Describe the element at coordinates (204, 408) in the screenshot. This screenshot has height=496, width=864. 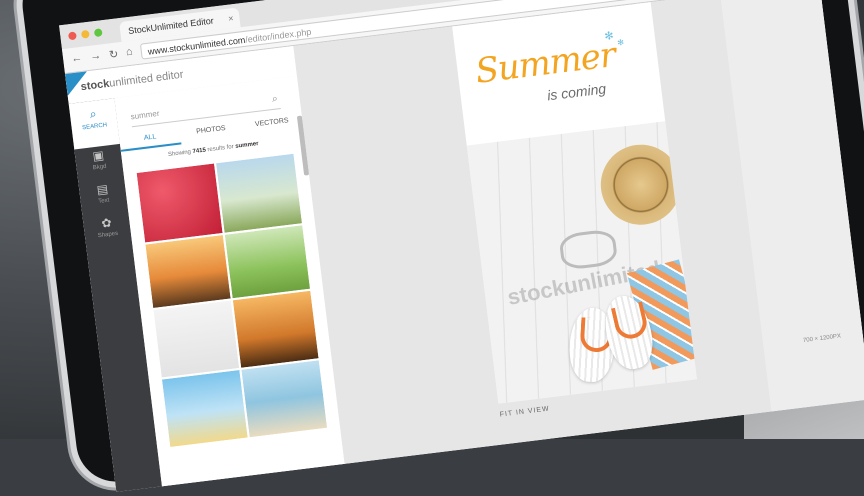
I see `result-thumb-beach-grass` at that location.